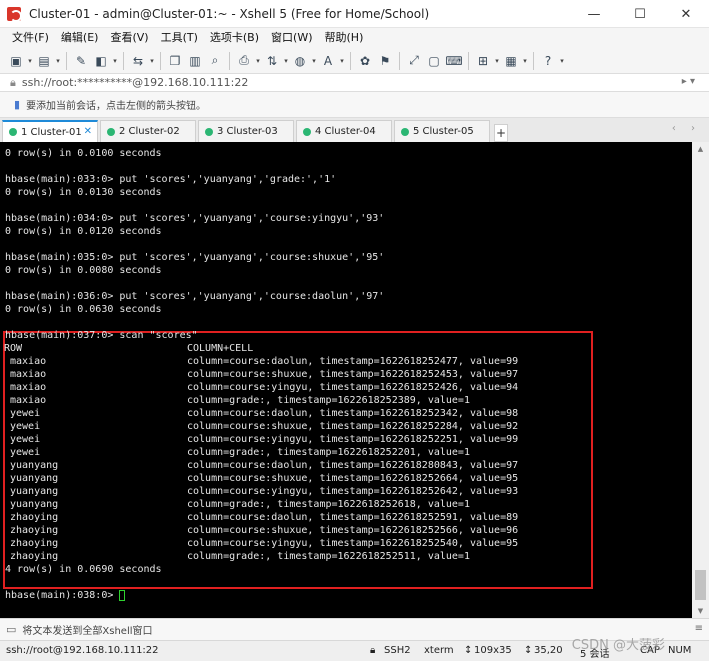 The width and height of the screenshot is (709, 661). I want to click on new-session-icon: ▣, so click(16, 61).